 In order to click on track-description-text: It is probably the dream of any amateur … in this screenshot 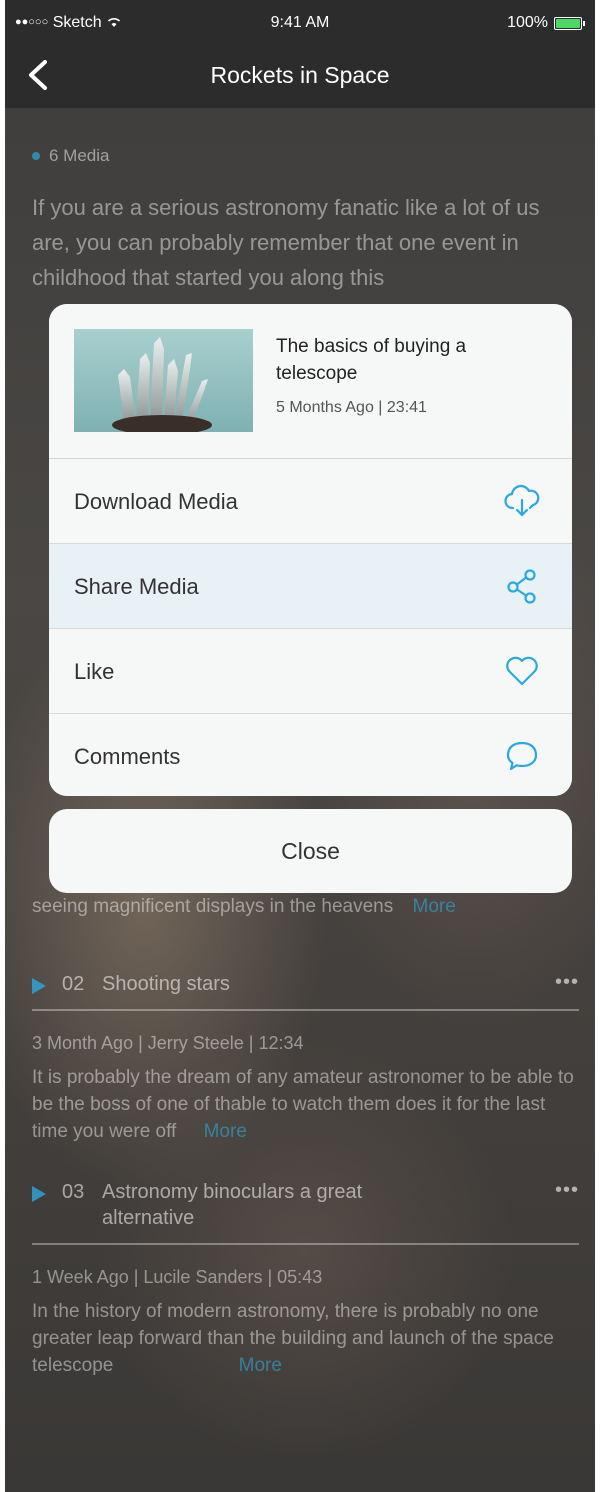, I will do `click(303, 1104)`.